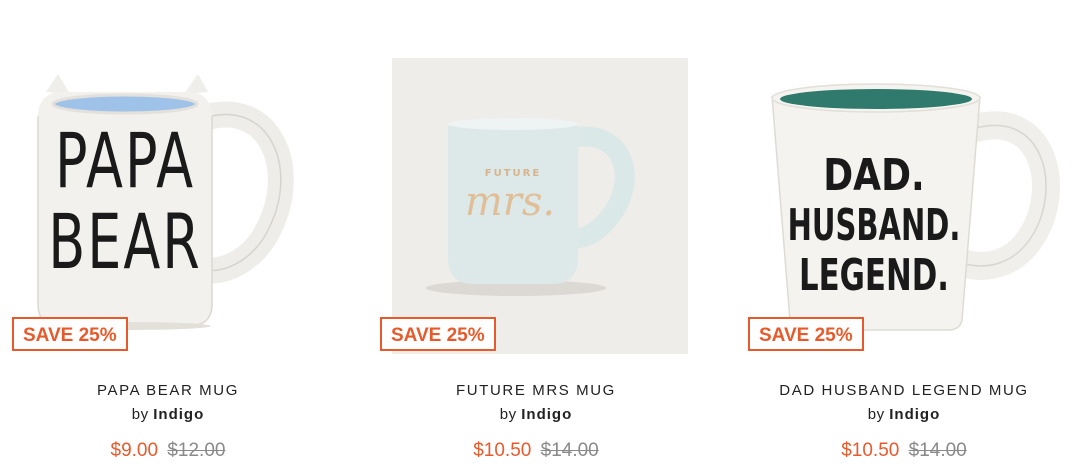 The height and width of the screenshot is (473, 1080). What do you see at coordinates (874, 225) in the screenshot?
I see `mug-print-line-2: HUSBAND.` at bounding box center [874, 225].